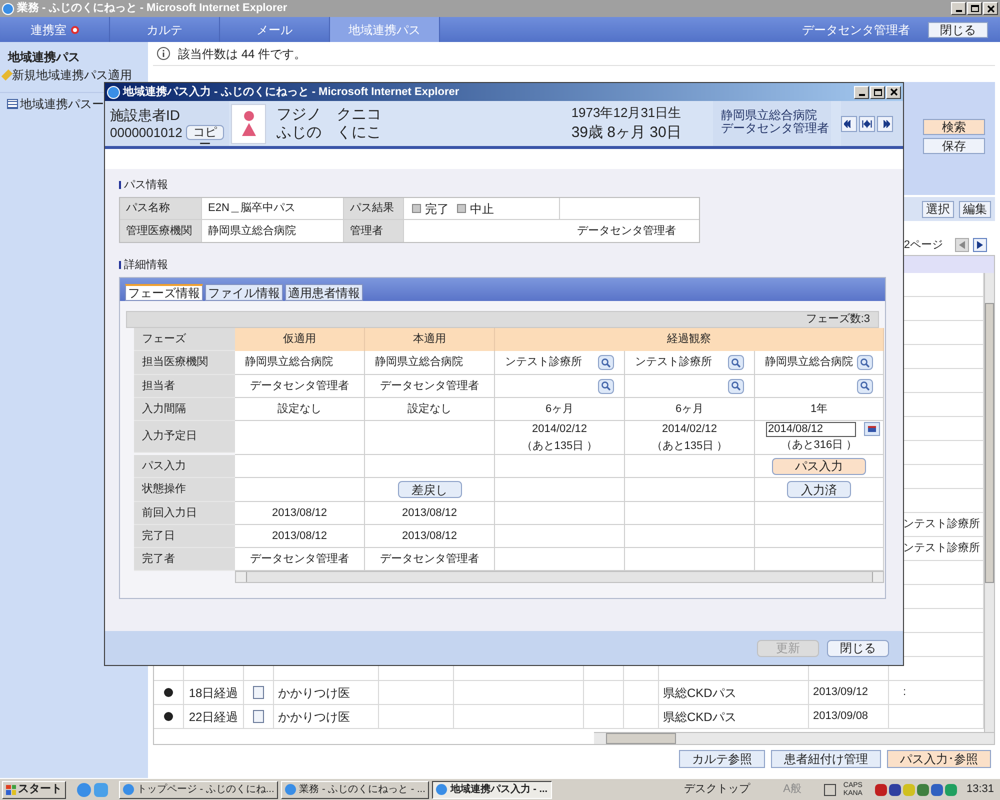  What do you see at coordinates (560, 429) in the screenshot?
I see `cell-text: 2014/02/12` at bounding box center [560, 429].